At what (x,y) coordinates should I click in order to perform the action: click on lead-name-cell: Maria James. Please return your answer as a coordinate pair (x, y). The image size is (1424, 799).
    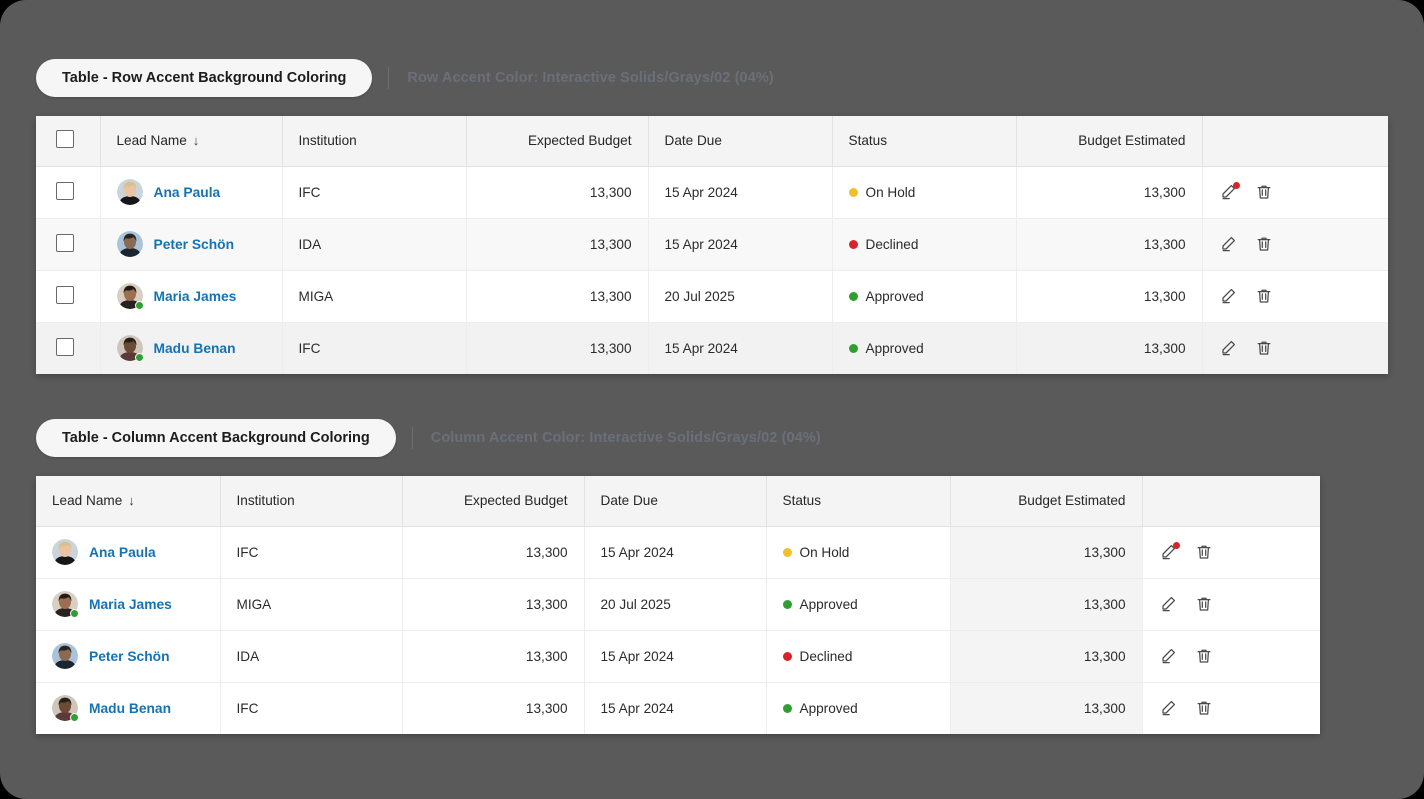
    Looking at the image, I should click on (191, 296).